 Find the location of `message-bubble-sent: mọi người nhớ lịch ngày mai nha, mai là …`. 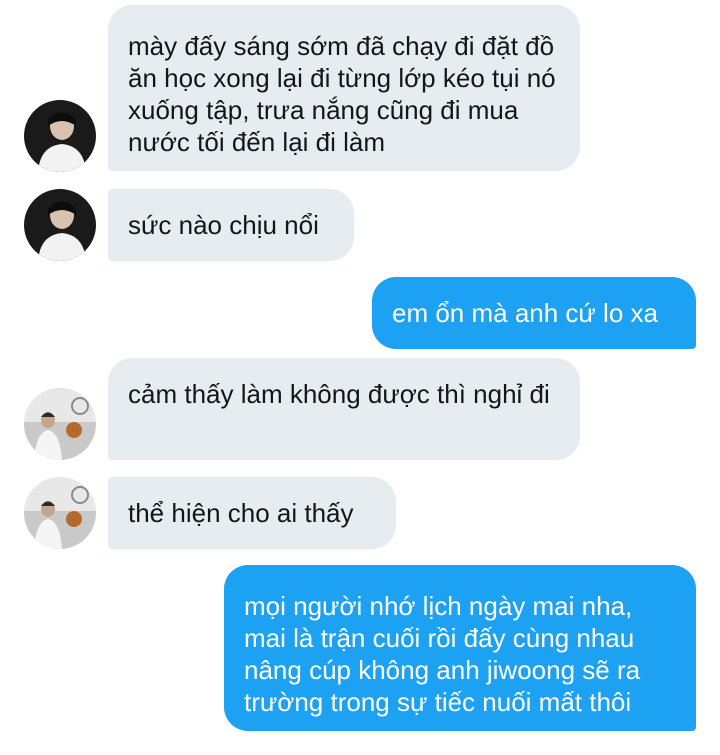

message-bubble-sent: mọi người nhớ lịch ngày mai nha, mai là … is located at coordinates (460, 648).